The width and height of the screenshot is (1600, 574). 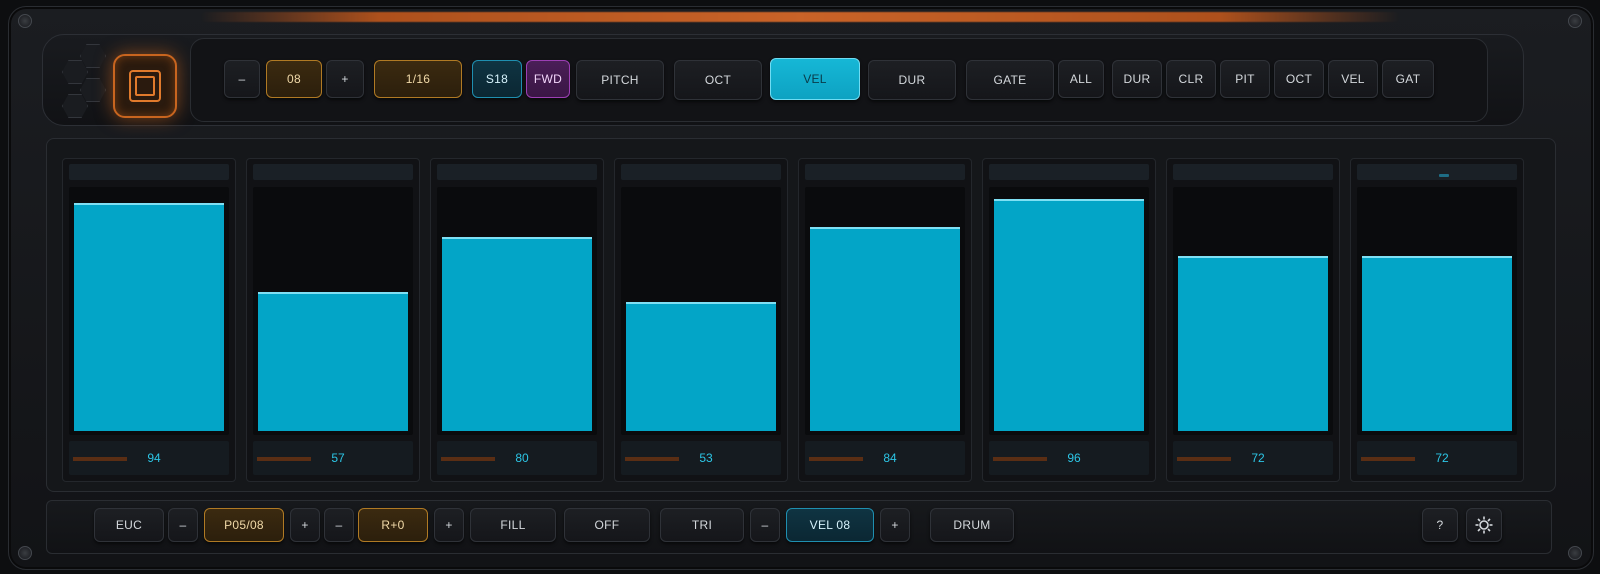 I want to click on step-value-label: 53, so click(x=706, y=458).